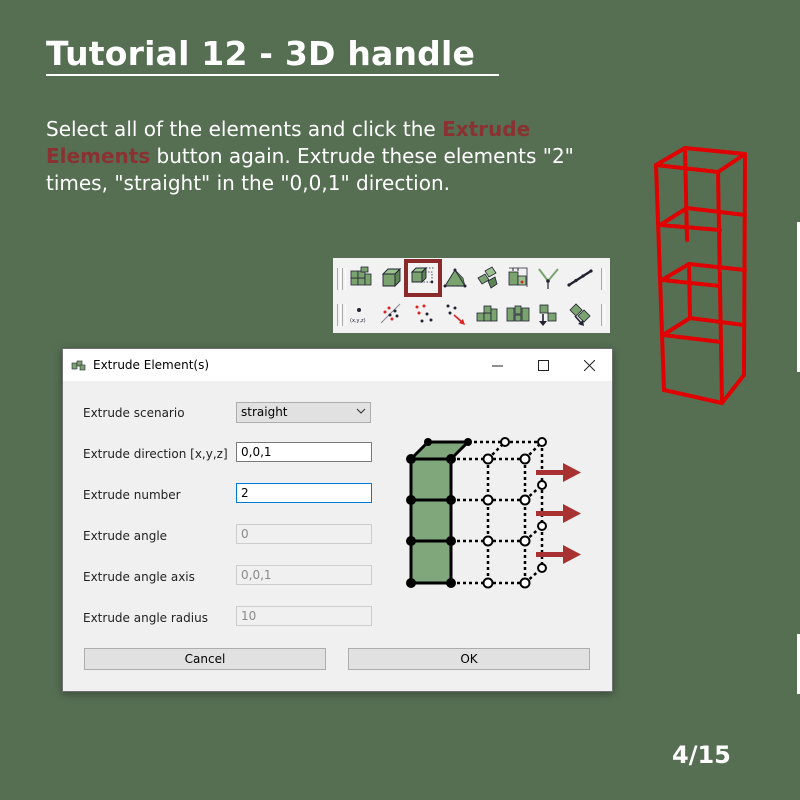 This screenshot has width=800, height=800. I want to click on extrusion-diagram, so click(493, 513).